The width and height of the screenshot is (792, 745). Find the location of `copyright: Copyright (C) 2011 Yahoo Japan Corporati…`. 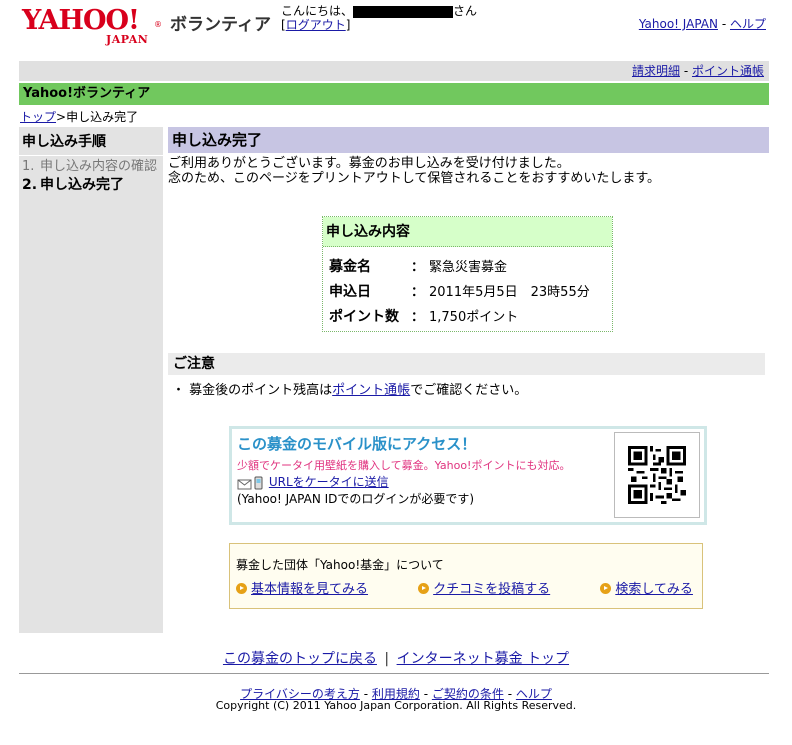

copyright: Copyright (C) 2011 Yahoo Japan Corporati… is located at coordinates (396, 705).